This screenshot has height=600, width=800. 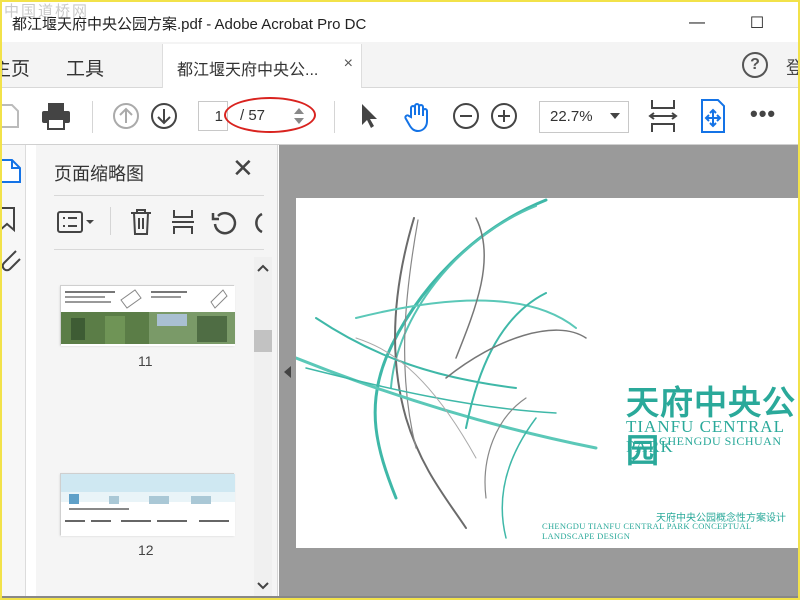 I want to click on scroll-down-icon, so click(x=263, y=586).